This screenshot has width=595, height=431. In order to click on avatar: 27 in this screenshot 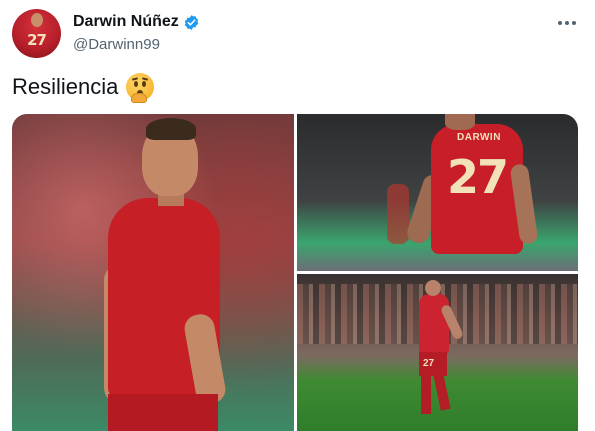, I will do `click(36, 33)`.